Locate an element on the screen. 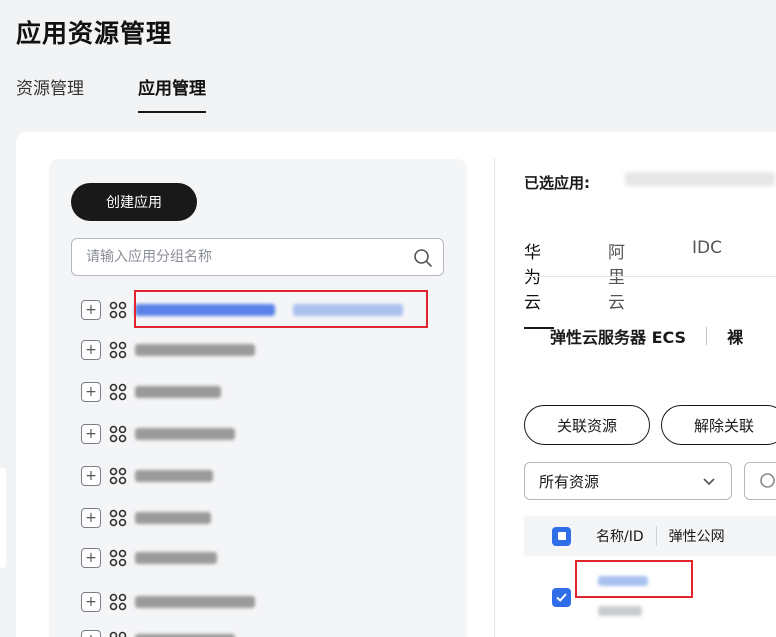 The width and height of the screenshot is (776, 637). resource-filter-value: 所有资源 is located at coordinates (569, 481).